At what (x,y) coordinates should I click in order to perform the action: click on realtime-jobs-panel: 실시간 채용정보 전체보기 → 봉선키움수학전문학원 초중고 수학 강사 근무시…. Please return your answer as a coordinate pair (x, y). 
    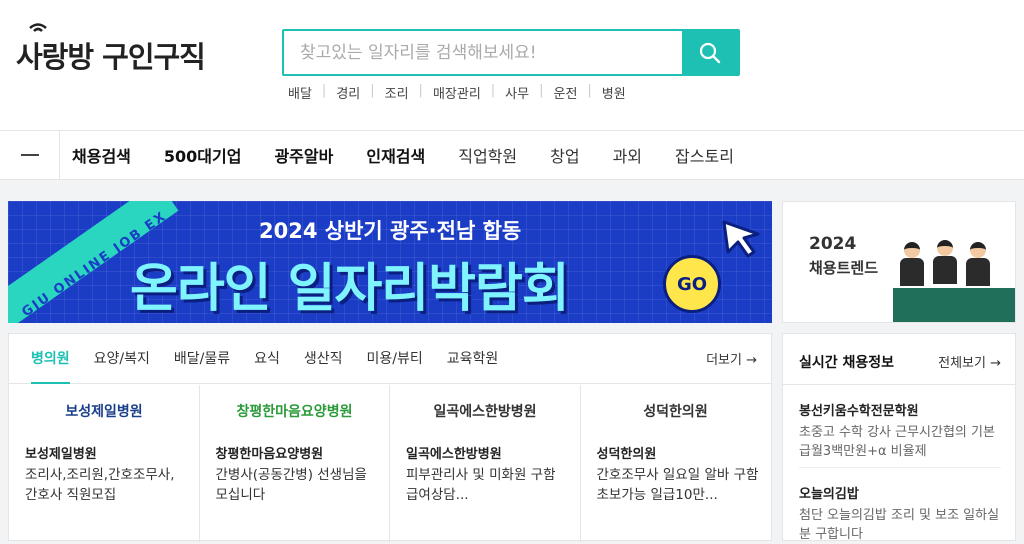
    Looking at the image, I should click on (899, 438).